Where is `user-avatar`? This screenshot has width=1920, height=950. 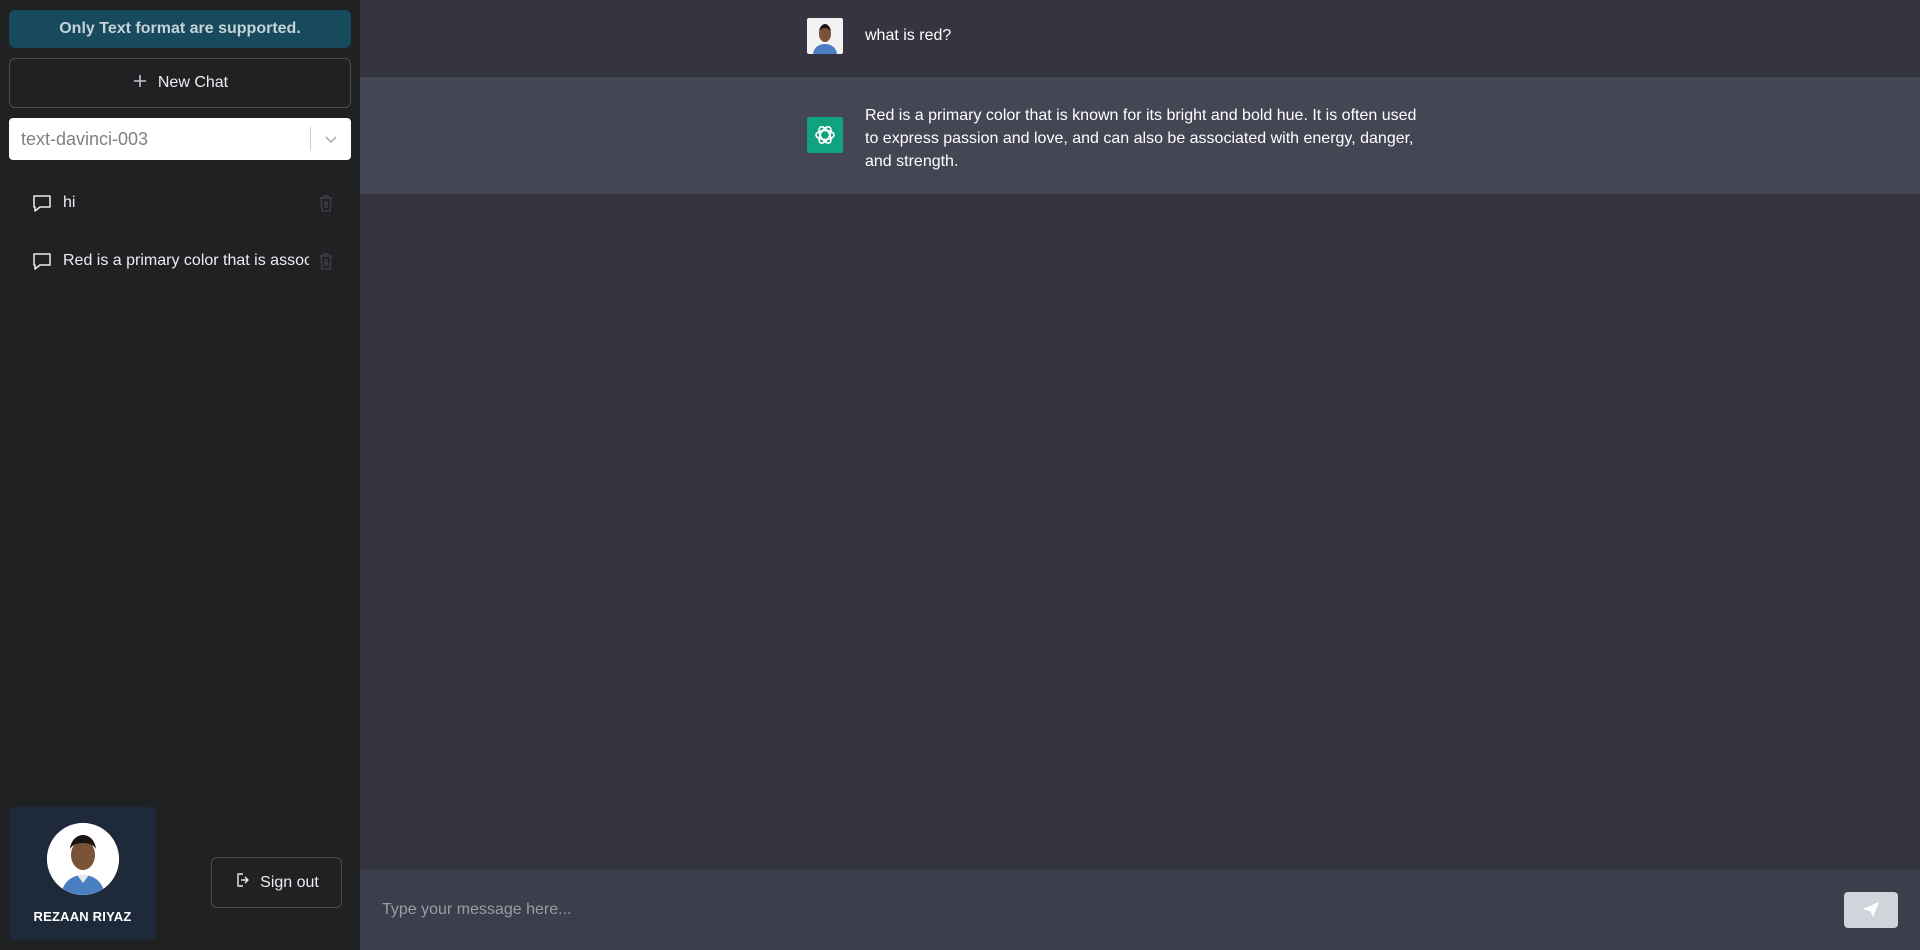
user-avatar is located at coordinates (825, 36).